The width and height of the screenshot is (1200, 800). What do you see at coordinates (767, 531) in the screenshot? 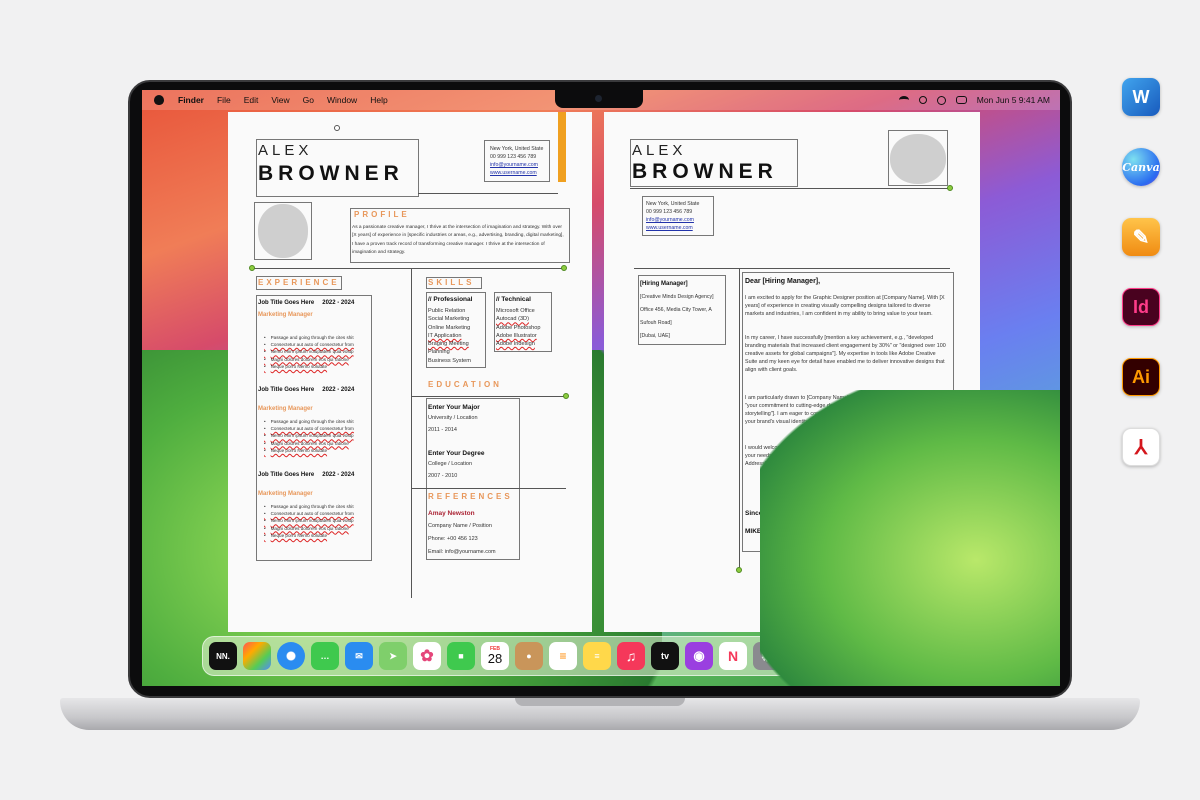
I see `letter-signature: MIKE RICHRD` at bounding box center [767, 531].